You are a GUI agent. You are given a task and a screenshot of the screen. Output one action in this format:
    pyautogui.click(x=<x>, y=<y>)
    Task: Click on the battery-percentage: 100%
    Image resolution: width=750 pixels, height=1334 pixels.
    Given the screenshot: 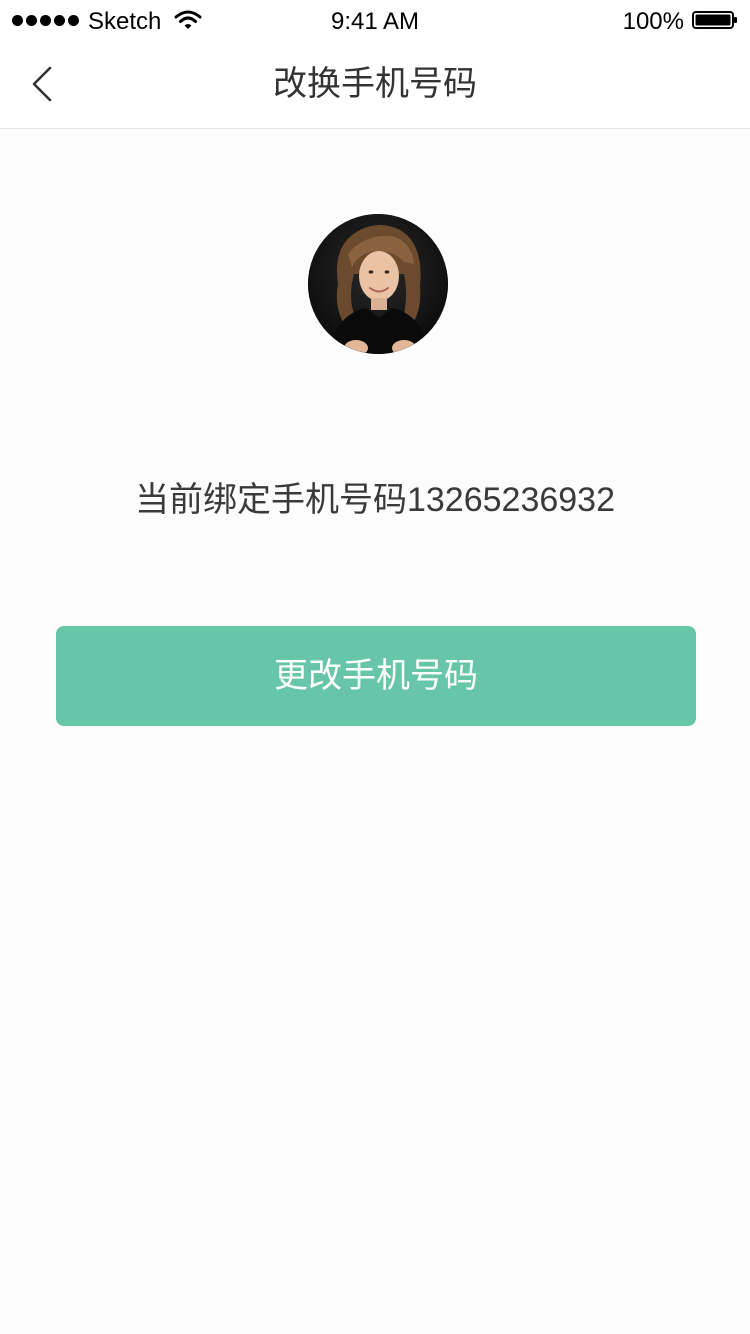 What is the action you would take?
    pyautogui.click(x=653, y=21)
    